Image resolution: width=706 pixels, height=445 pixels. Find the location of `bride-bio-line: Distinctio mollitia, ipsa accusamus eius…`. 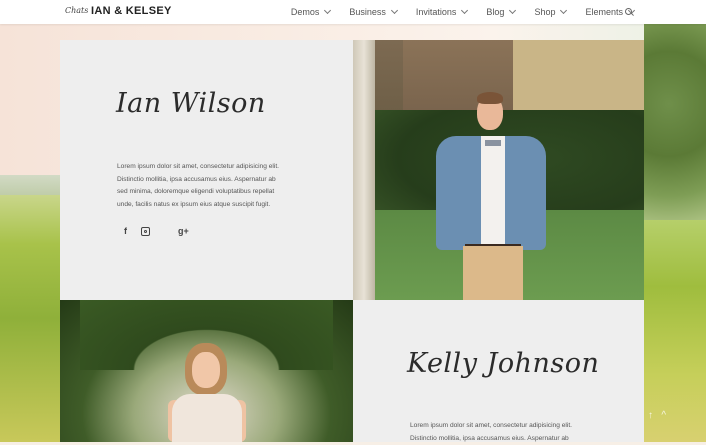

bride-bio-line: Distinctio mollitia, ipsa accusamus eius… is located at coordinates (505, 439).